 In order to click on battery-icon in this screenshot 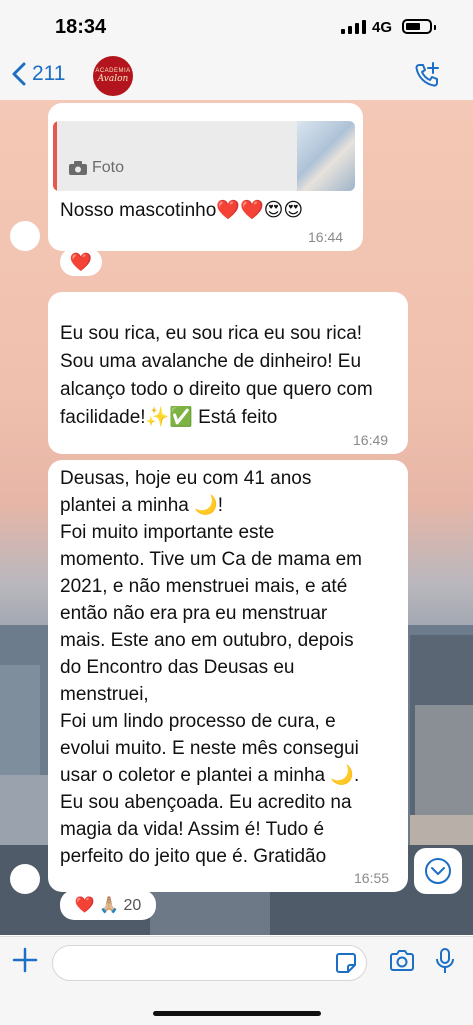, I will do `click(419, 26)`.